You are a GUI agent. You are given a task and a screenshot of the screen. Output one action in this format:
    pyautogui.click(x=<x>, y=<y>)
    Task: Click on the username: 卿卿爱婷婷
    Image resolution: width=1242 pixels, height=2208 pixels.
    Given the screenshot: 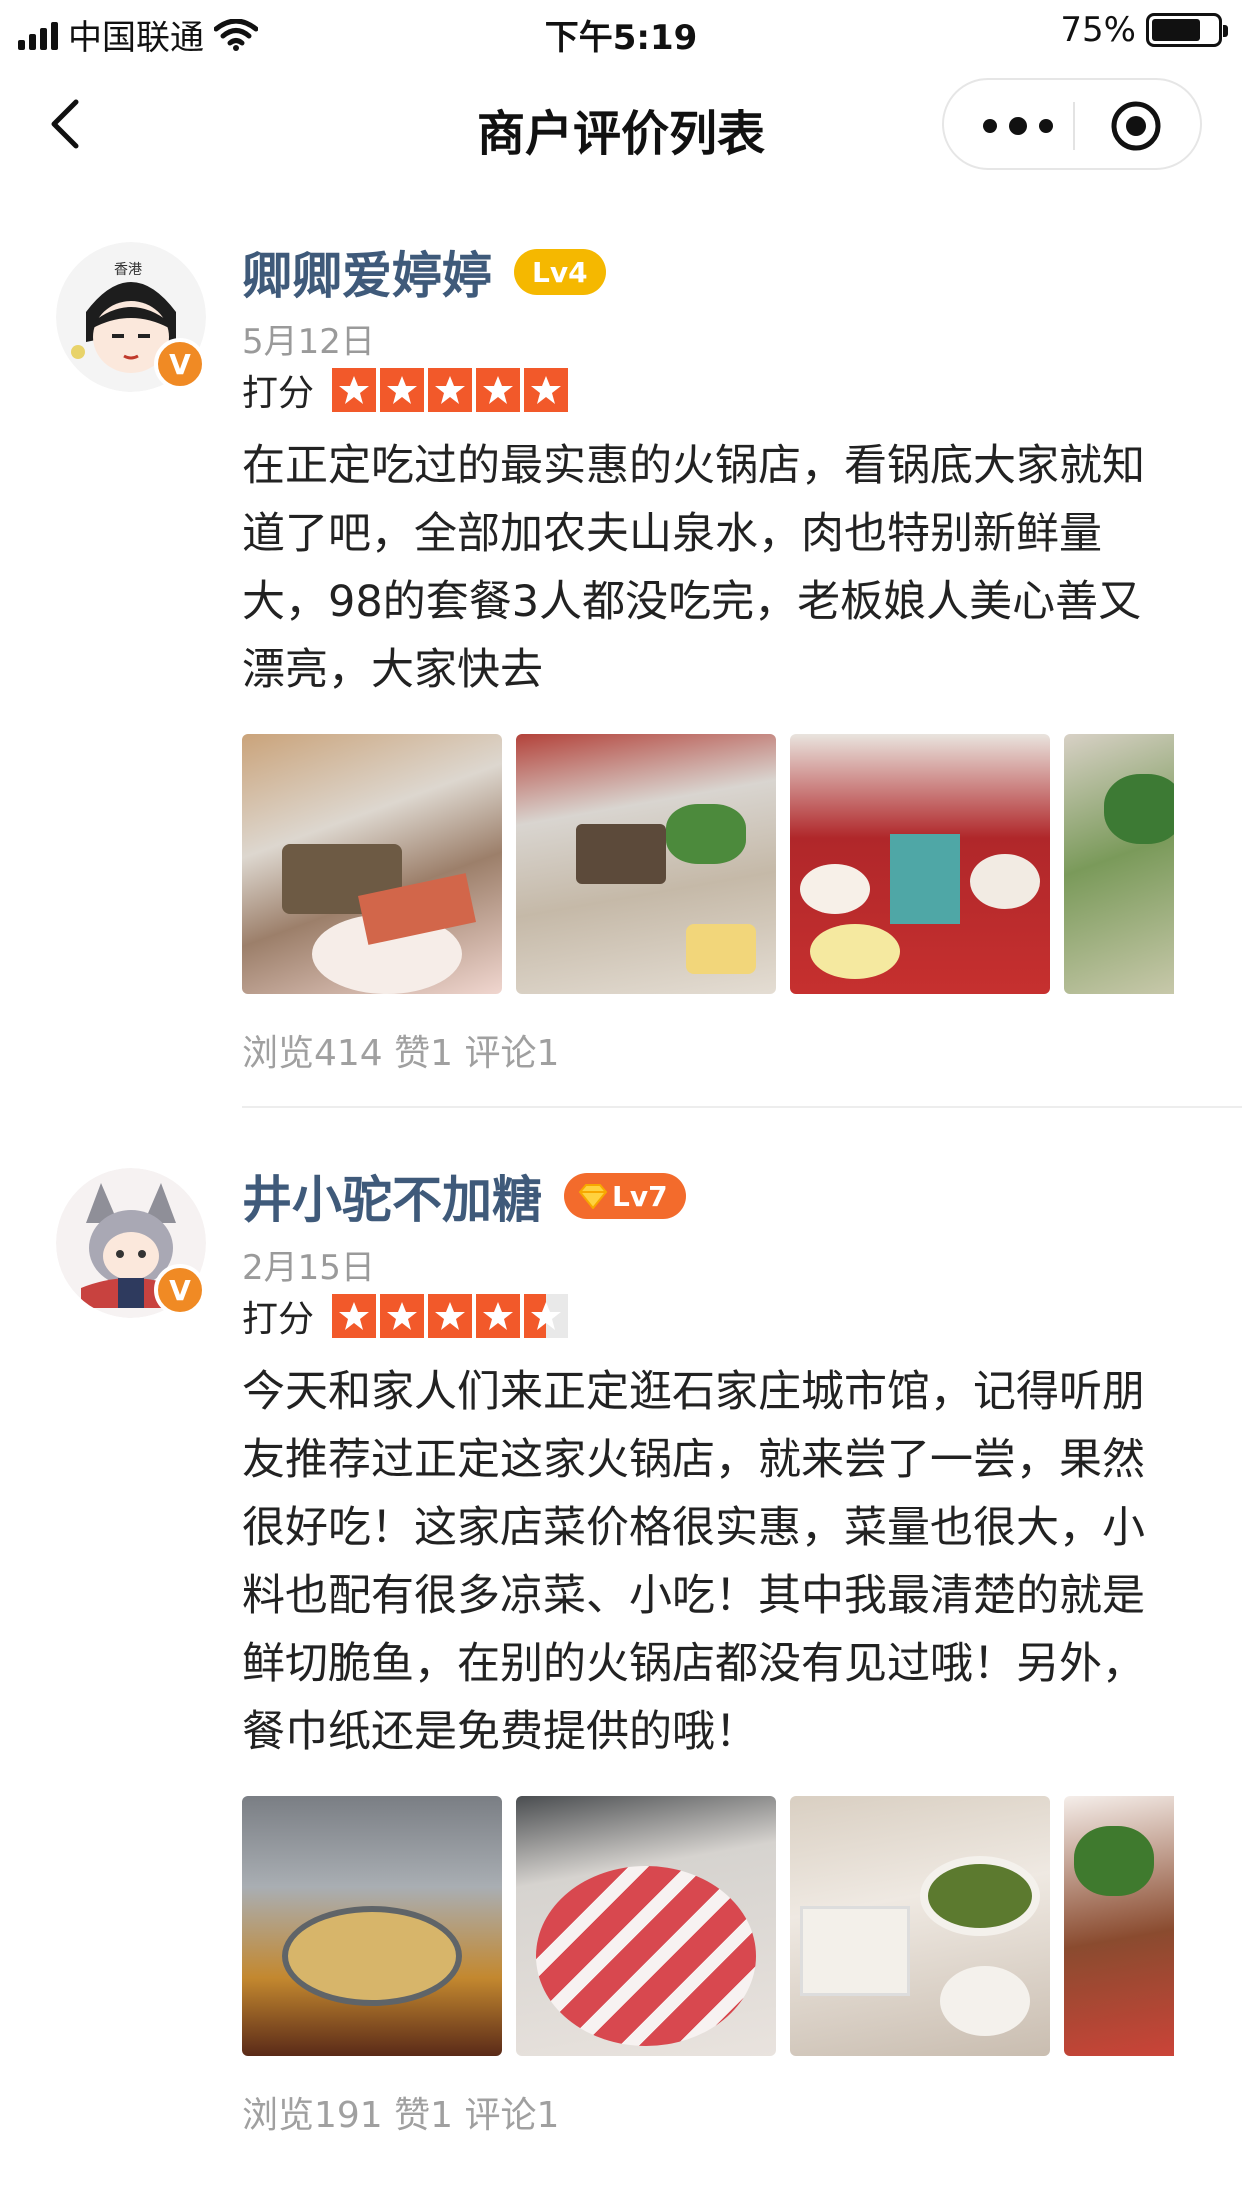 What is the action you would take?
    pyautogui.click(x=367, y=272)
    